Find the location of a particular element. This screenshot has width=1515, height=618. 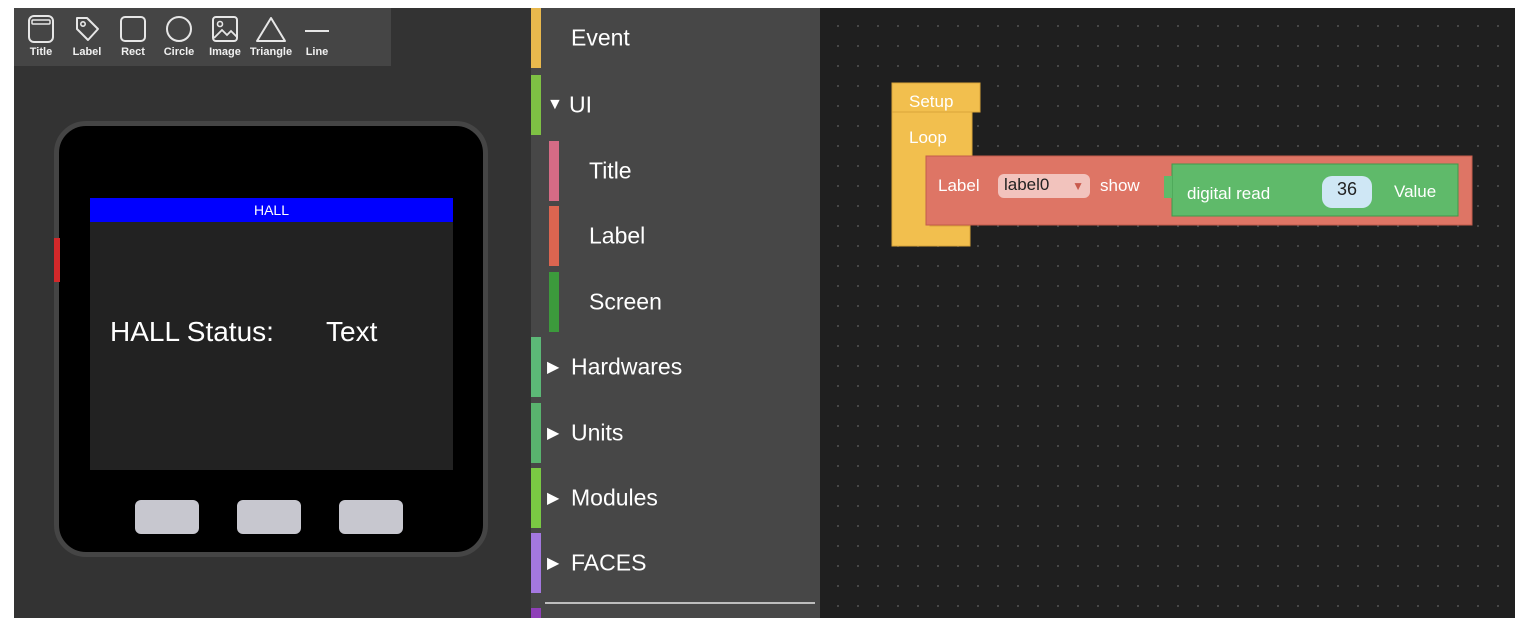

show-label: show is located at coordinates (1120, 185).